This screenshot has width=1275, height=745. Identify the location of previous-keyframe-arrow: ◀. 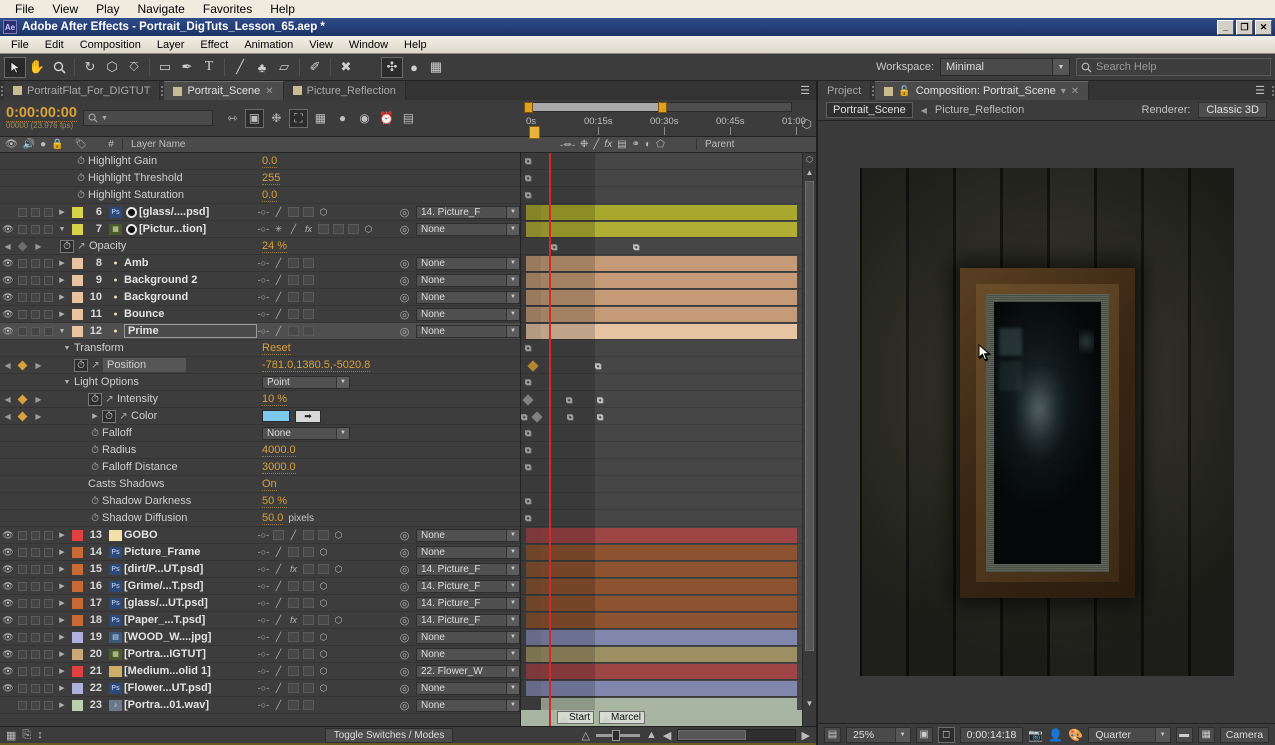
(7, 365).